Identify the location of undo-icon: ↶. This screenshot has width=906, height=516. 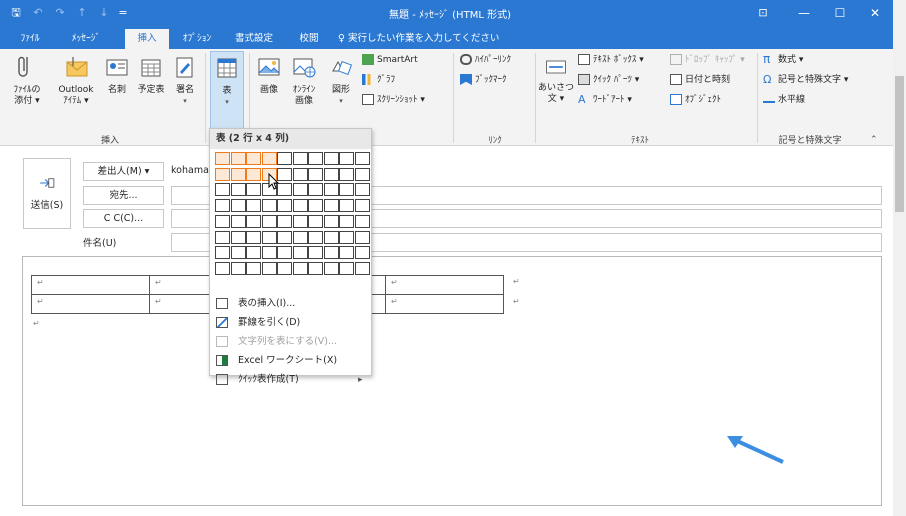
(38, 13).